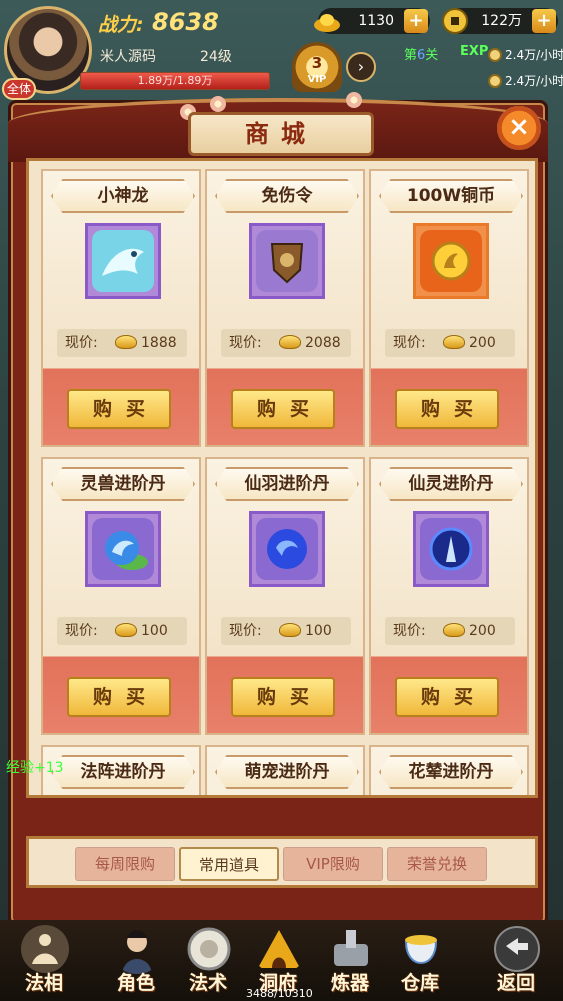 The image size is (563, 1001). I want to click on gold-ingot-amount: 1130, so click(376, 21).